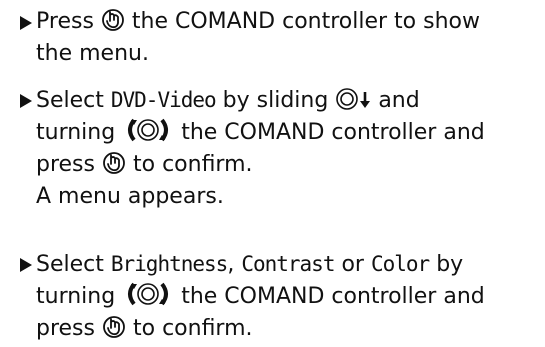 Image resolution: width=545 pixels, height=347 pixels. What do you see at coordinates (400, 264) in the screenshot?
I see `menu-item-color: Color` at bounding box center [400, 264].